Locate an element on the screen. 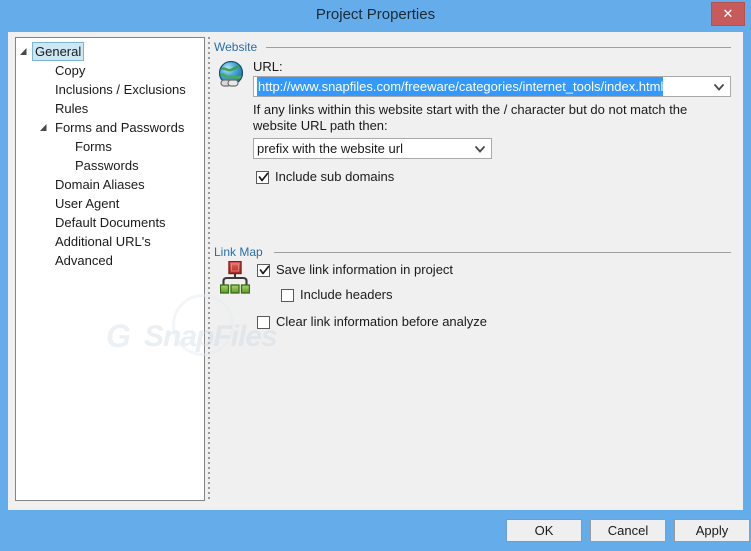  tree-item-user-agent: User Agent is located at coordinates (110, 203).